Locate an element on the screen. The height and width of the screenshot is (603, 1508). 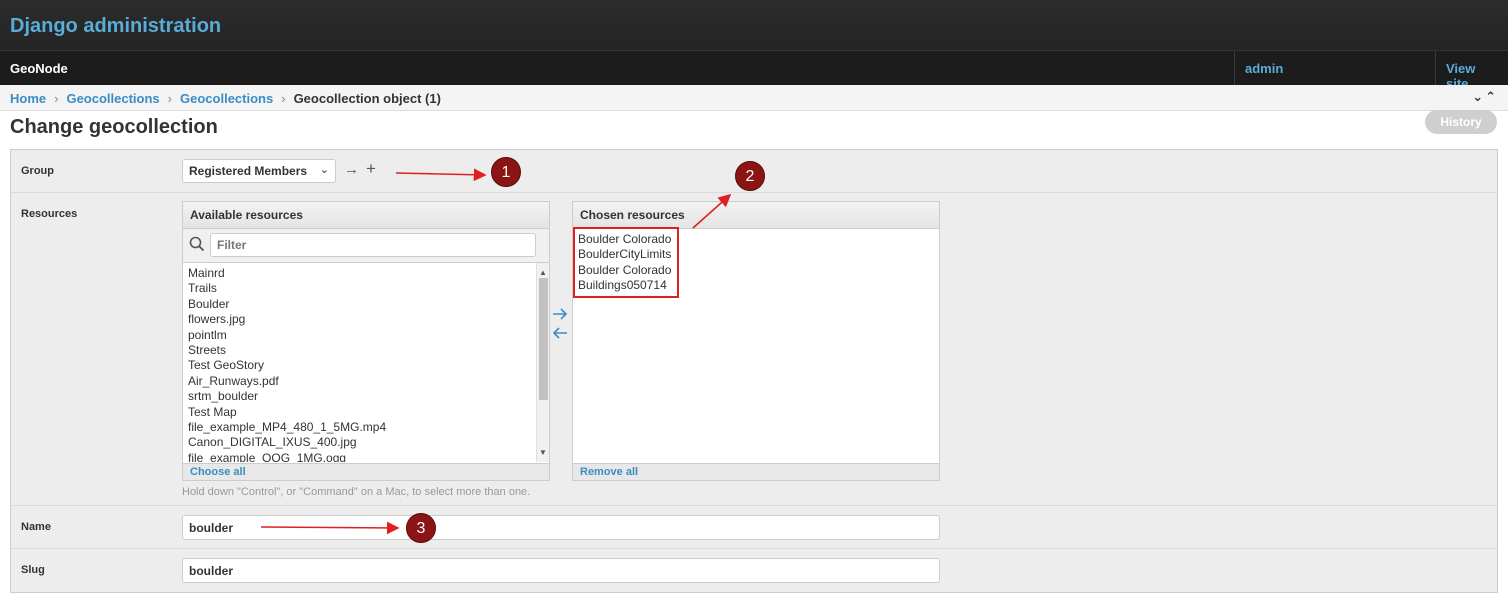
chevron-down-icon: ⌄ is located at coordinates (324, 170).